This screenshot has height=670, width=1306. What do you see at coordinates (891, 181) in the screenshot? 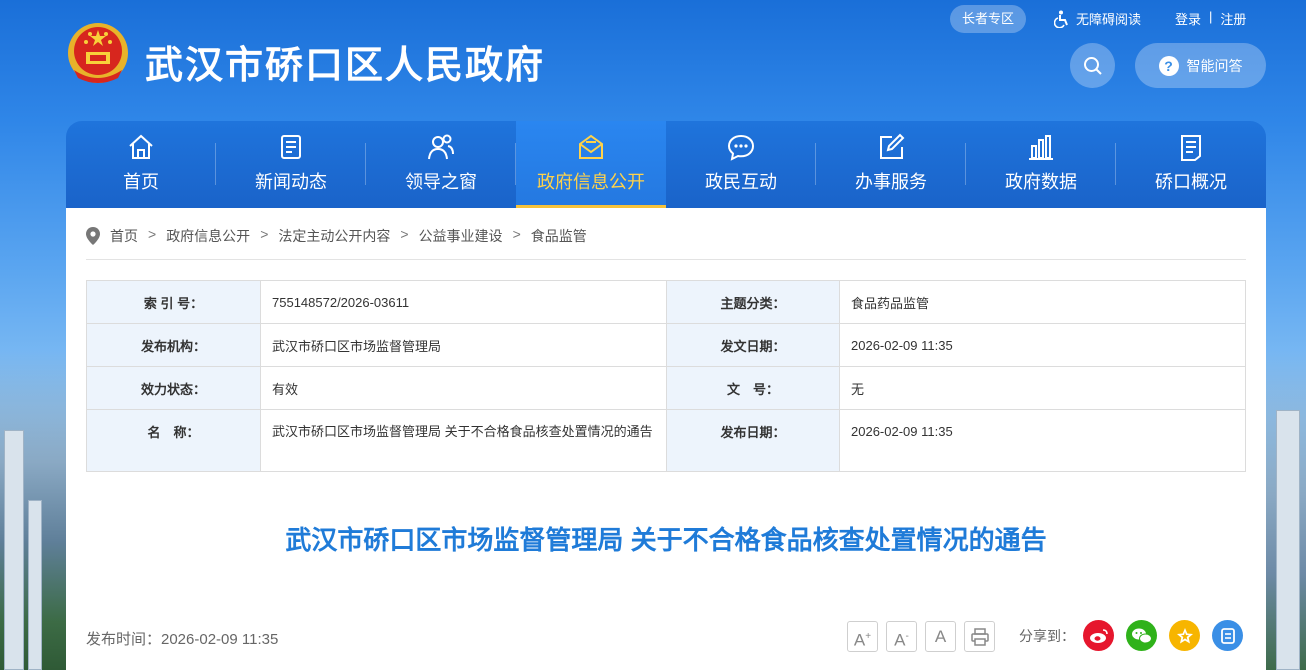
I see `nav-item-label: 办事服务` at bounding box center [891, 181].